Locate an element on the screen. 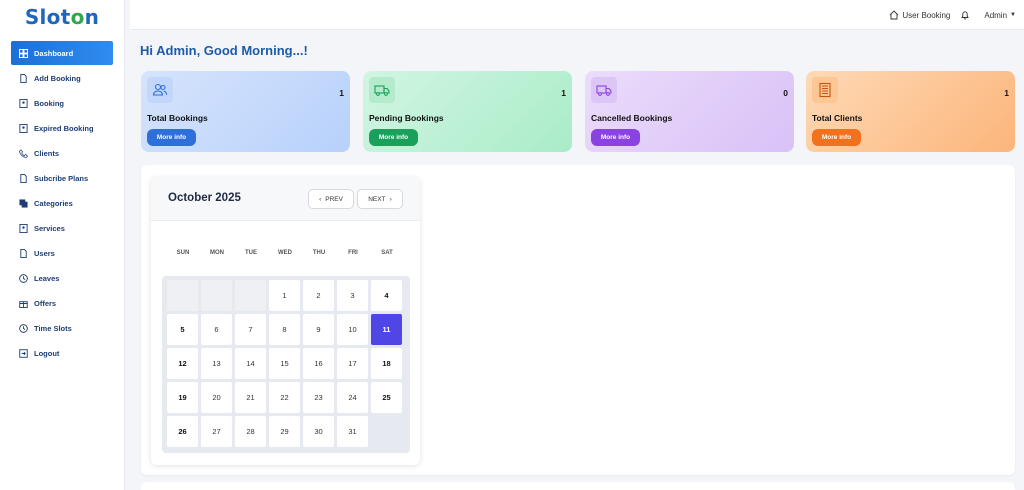 This screenshot has width=1024, height=490. sidebar-item-clients: Clients is located at coordinates (62, 153).